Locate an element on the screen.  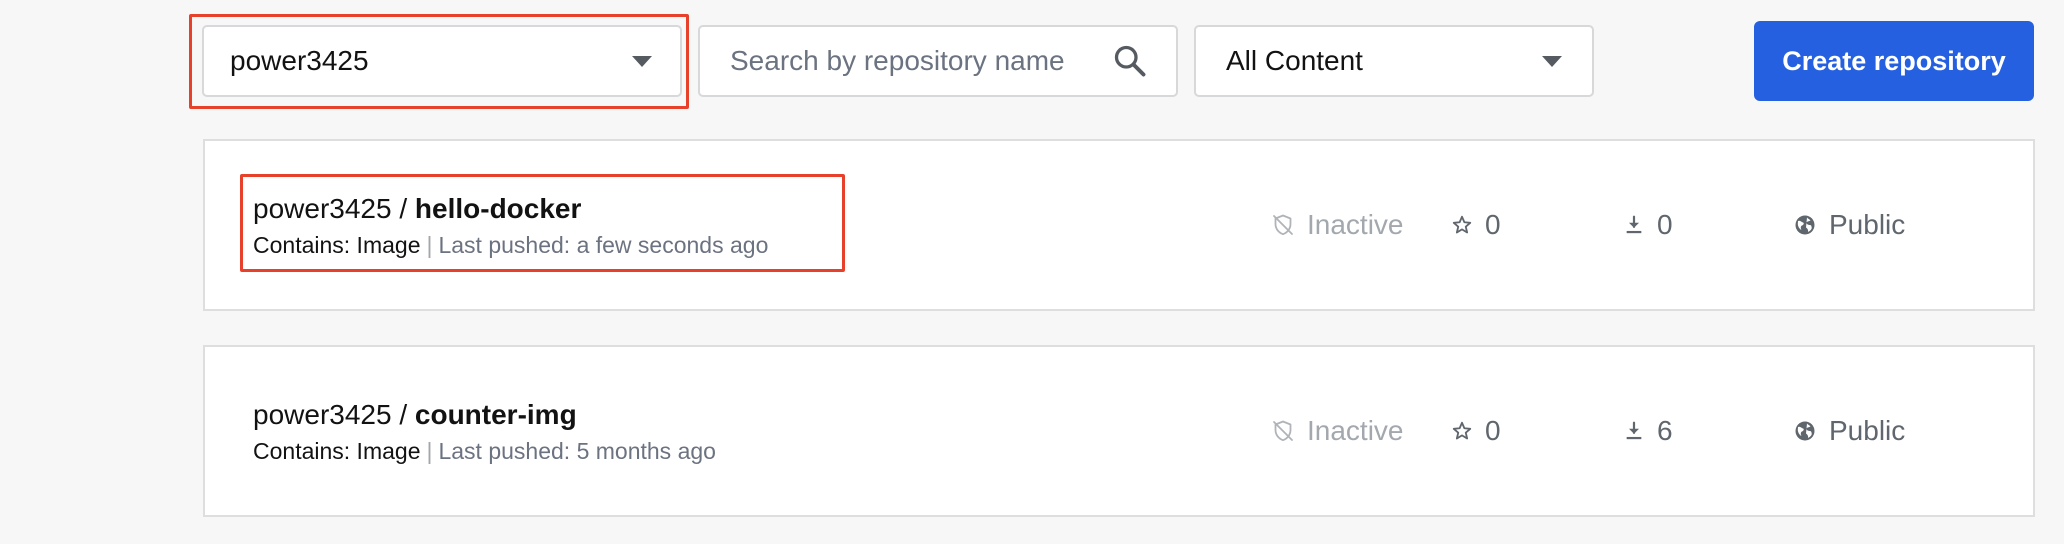
namespace-select-value: power3425 is located at coordinates (299, 60).